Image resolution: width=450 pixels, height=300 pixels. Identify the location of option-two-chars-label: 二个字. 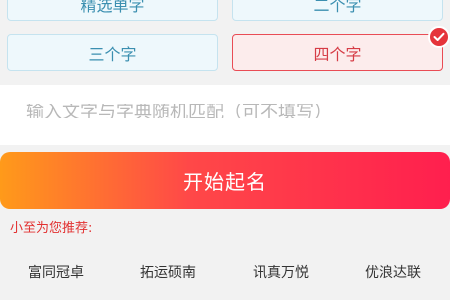
(337, 7).